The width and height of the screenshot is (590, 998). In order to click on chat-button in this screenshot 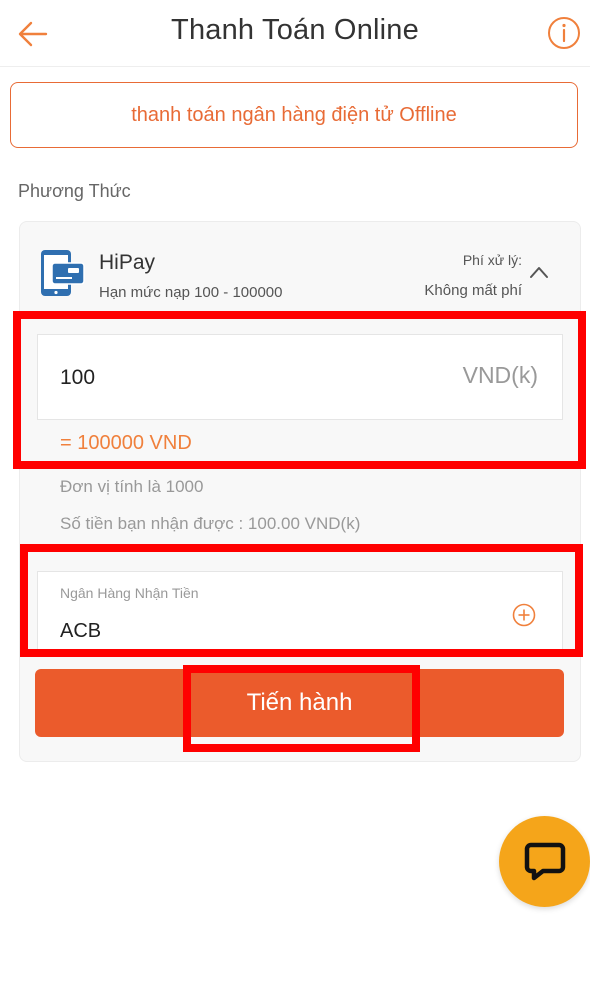, I will do `click(544, 861)`.